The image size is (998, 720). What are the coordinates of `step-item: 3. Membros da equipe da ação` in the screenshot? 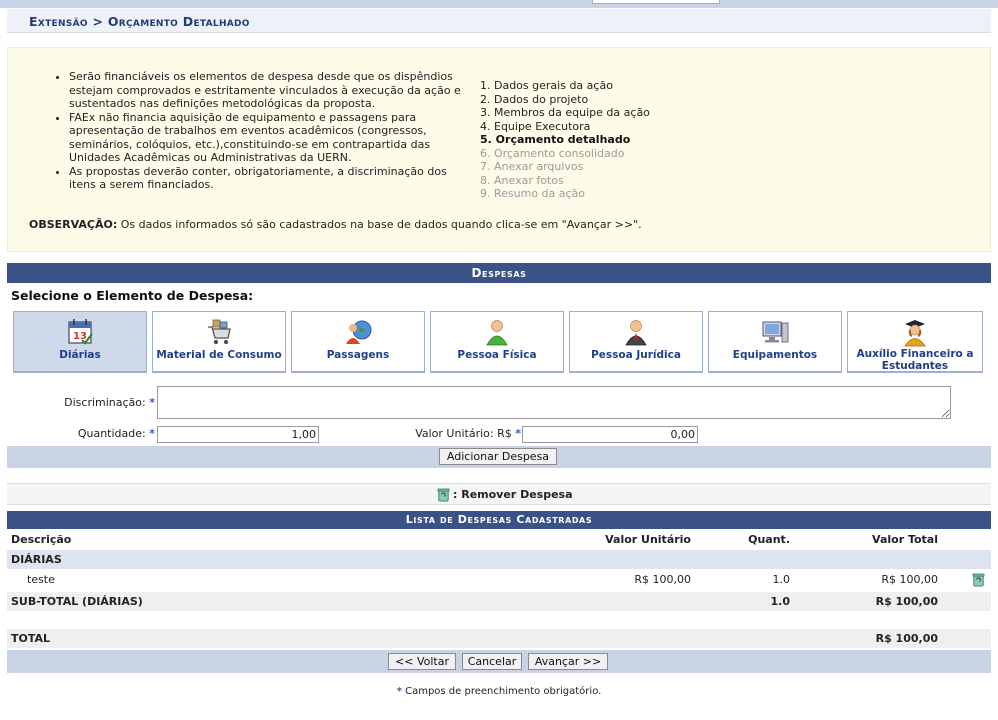 It's located at (565, 112).